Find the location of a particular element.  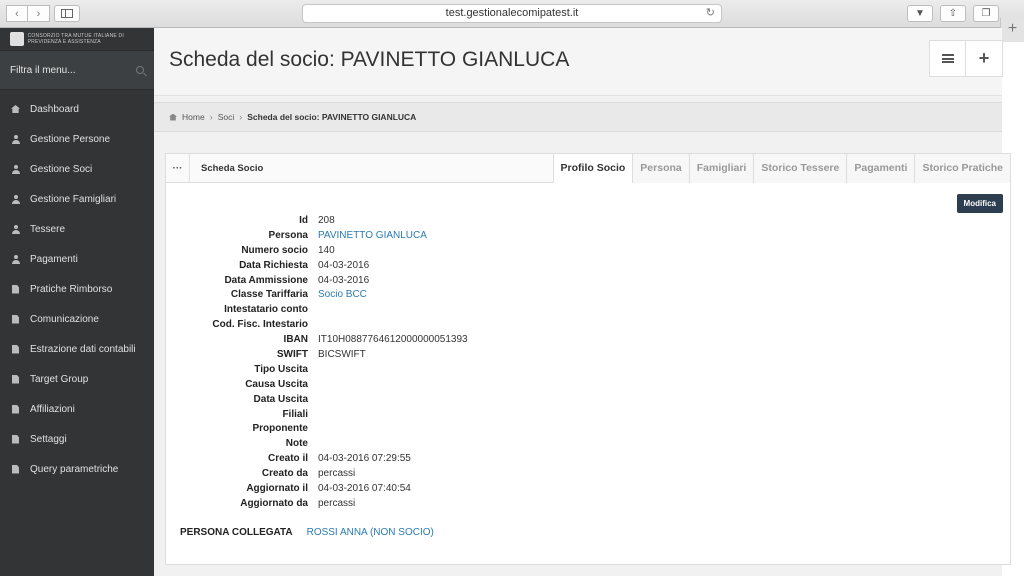

sidebar-item-gestione-persone: Gestione Persone is located at coordinates (77, 139).